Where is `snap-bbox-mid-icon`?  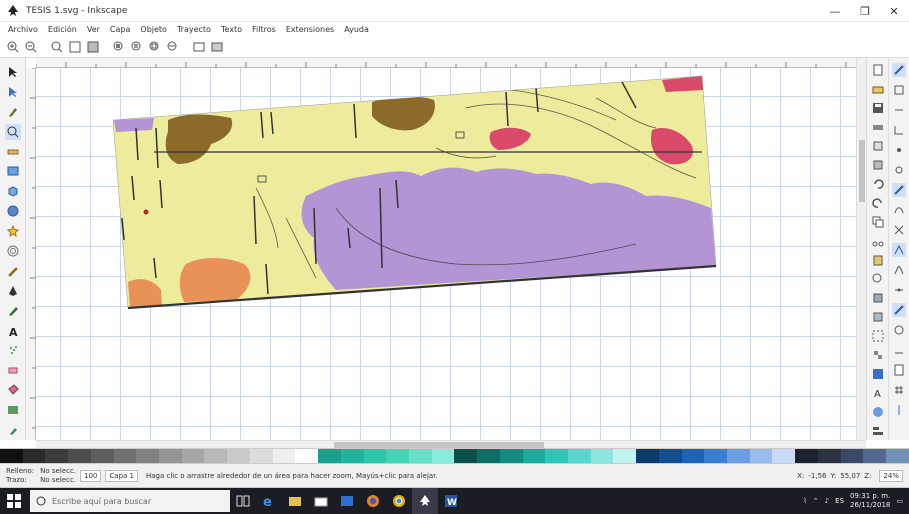
snap-bbox-mid-icon is located at coordinates (899, 150).